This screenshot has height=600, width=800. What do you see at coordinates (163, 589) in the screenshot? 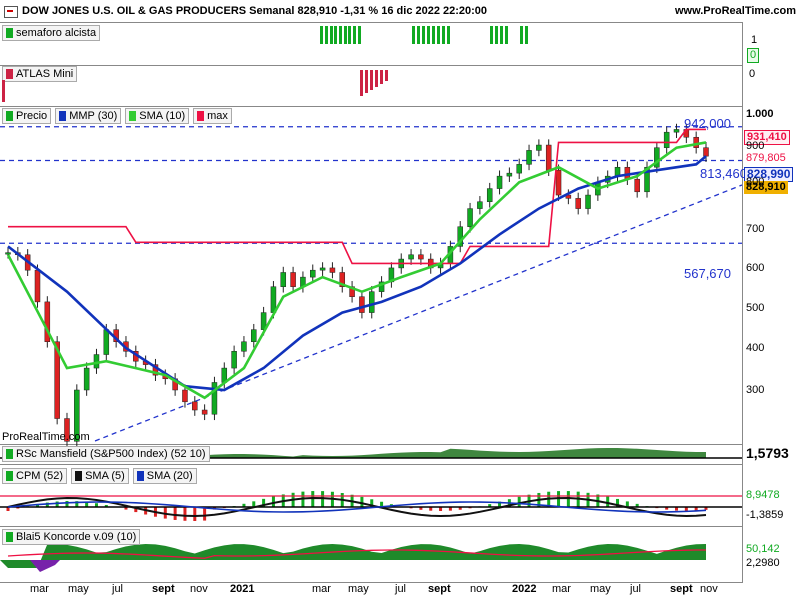
I see `x-tick-3: sept` at bounding box center [163, 589].